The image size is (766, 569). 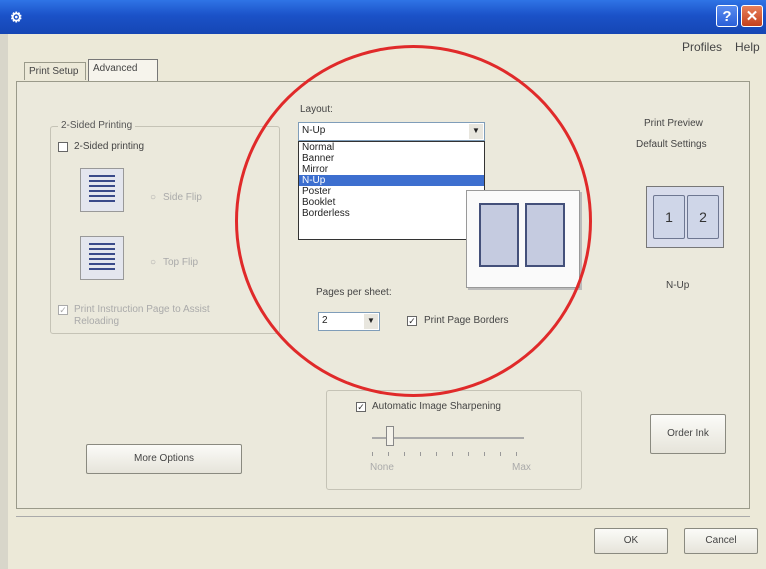 What do you see at coordinates (673, 123) in the screenshot?
I see `print-preview-title: Print Preview` at bounding box center [673, 123].